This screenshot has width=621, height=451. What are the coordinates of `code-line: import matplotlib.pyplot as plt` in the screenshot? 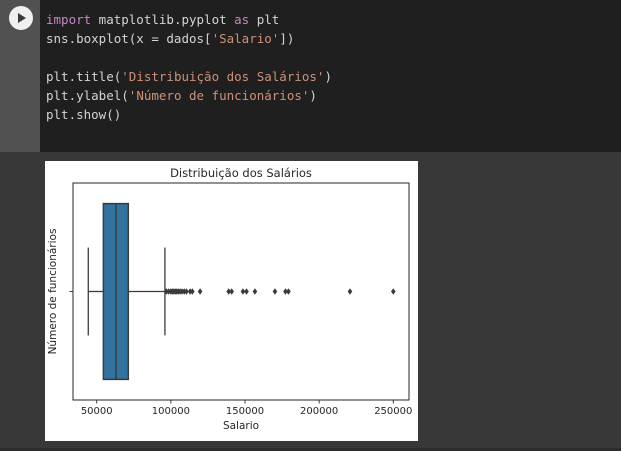 It's located at (163, 19).